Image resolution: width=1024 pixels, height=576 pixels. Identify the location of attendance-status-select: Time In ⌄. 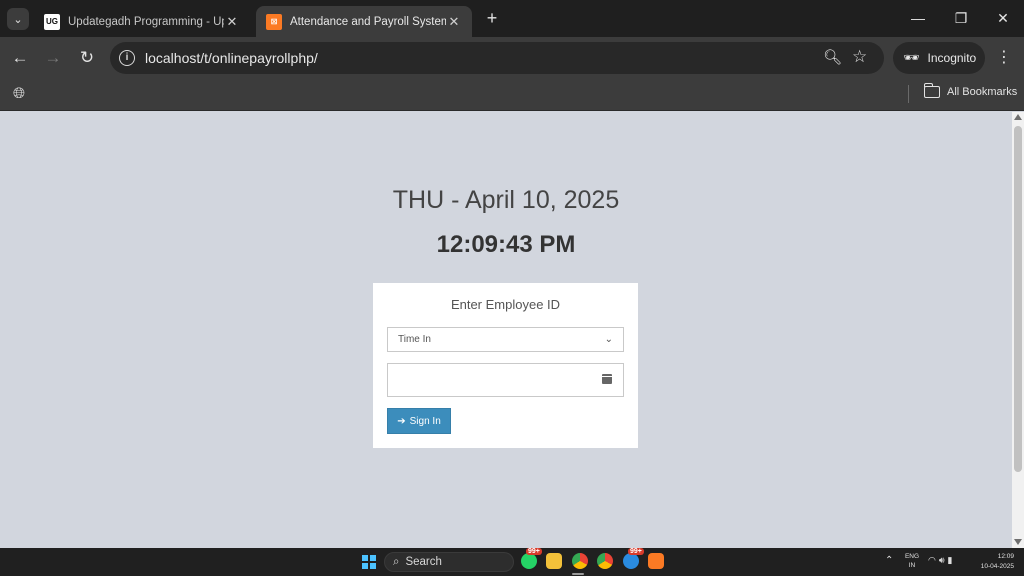
(505, 339).